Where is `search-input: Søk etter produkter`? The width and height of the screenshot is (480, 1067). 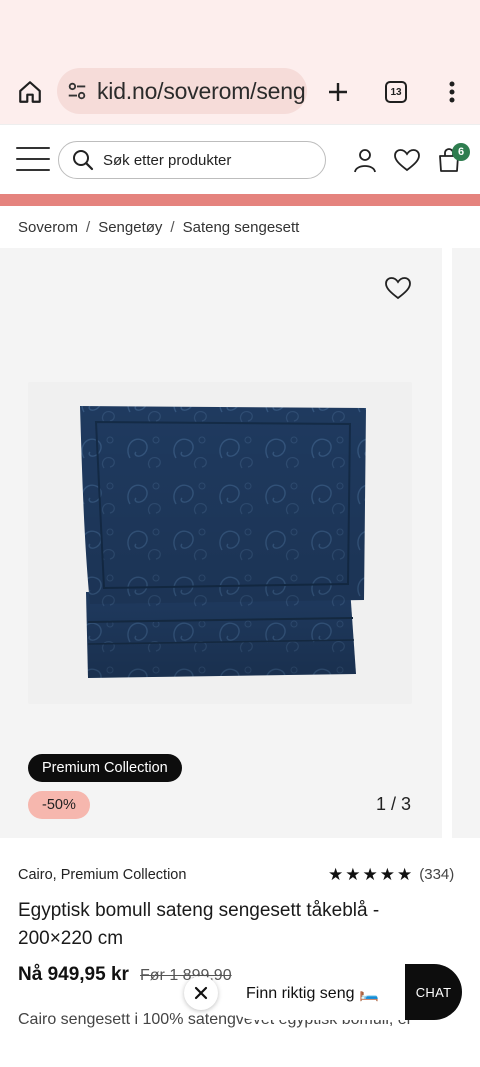 search-input: Søk etter produkter is located at coordinates (192, 160).